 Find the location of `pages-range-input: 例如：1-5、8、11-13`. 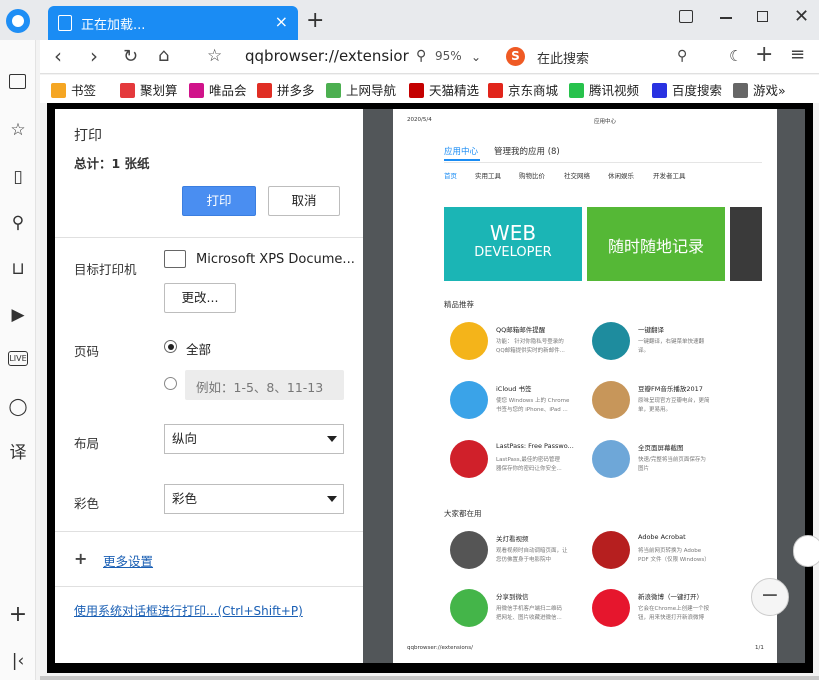

pages-range-input: 例如：1-5、8、11-13 is located at coordinates (264, 385).